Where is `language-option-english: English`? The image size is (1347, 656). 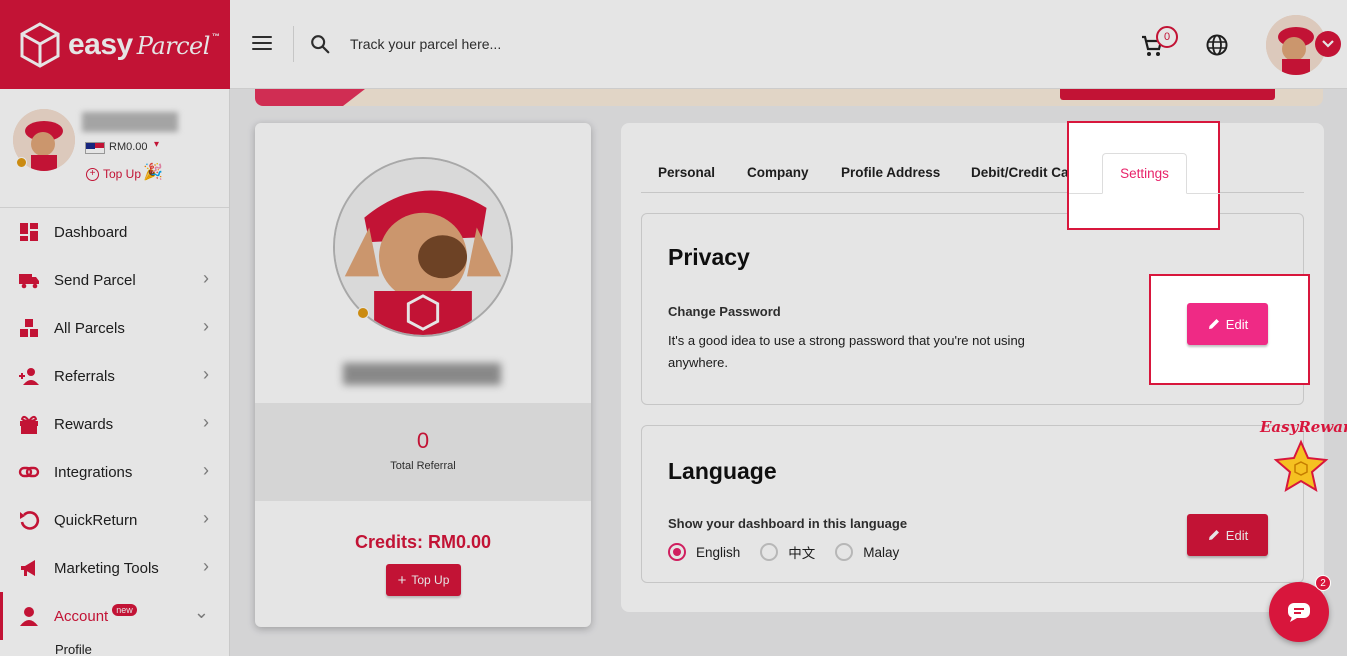 language-option-english: English is located at coordinates (704, 552).